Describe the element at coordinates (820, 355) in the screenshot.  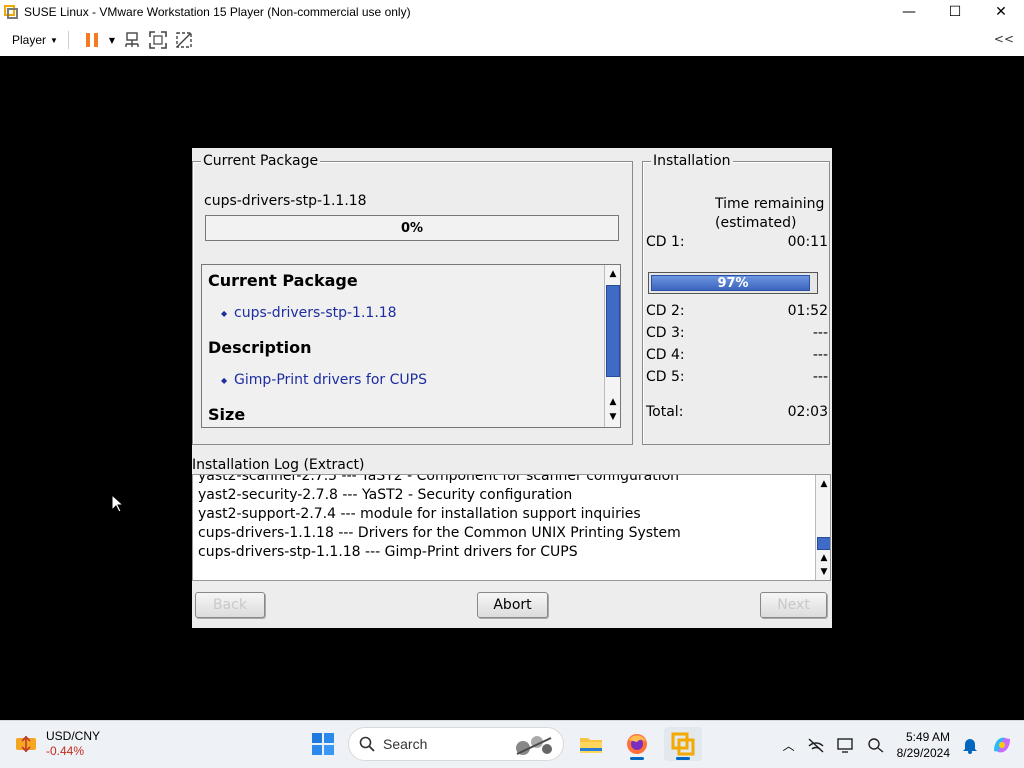
I see `cd4-time: ---` at that location.